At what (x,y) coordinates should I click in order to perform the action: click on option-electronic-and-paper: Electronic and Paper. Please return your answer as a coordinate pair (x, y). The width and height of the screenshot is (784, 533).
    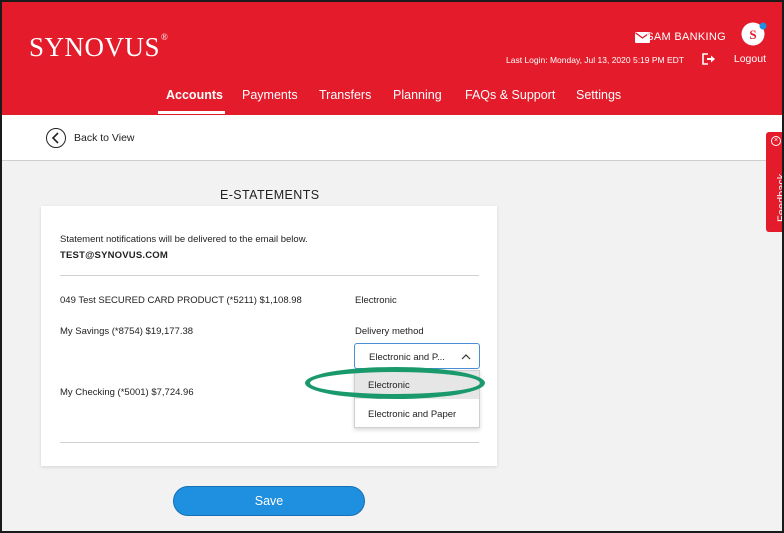
    Looking at the image, I should click on (417, 414).